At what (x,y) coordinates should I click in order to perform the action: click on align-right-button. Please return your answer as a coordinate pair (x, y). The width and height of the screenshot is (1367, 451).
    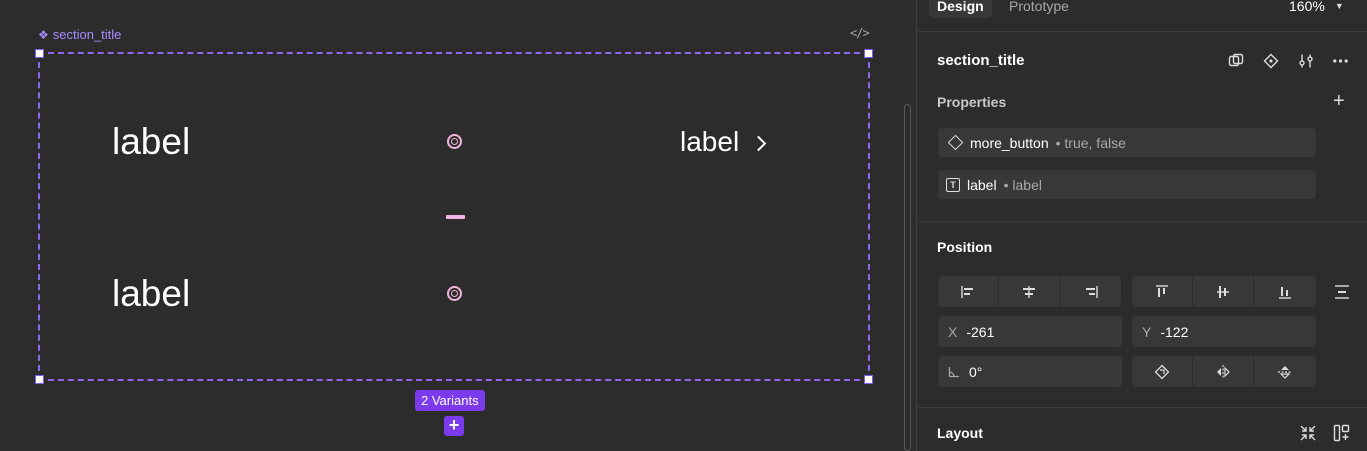
    Looking at the image, I should click on (1090, 291).